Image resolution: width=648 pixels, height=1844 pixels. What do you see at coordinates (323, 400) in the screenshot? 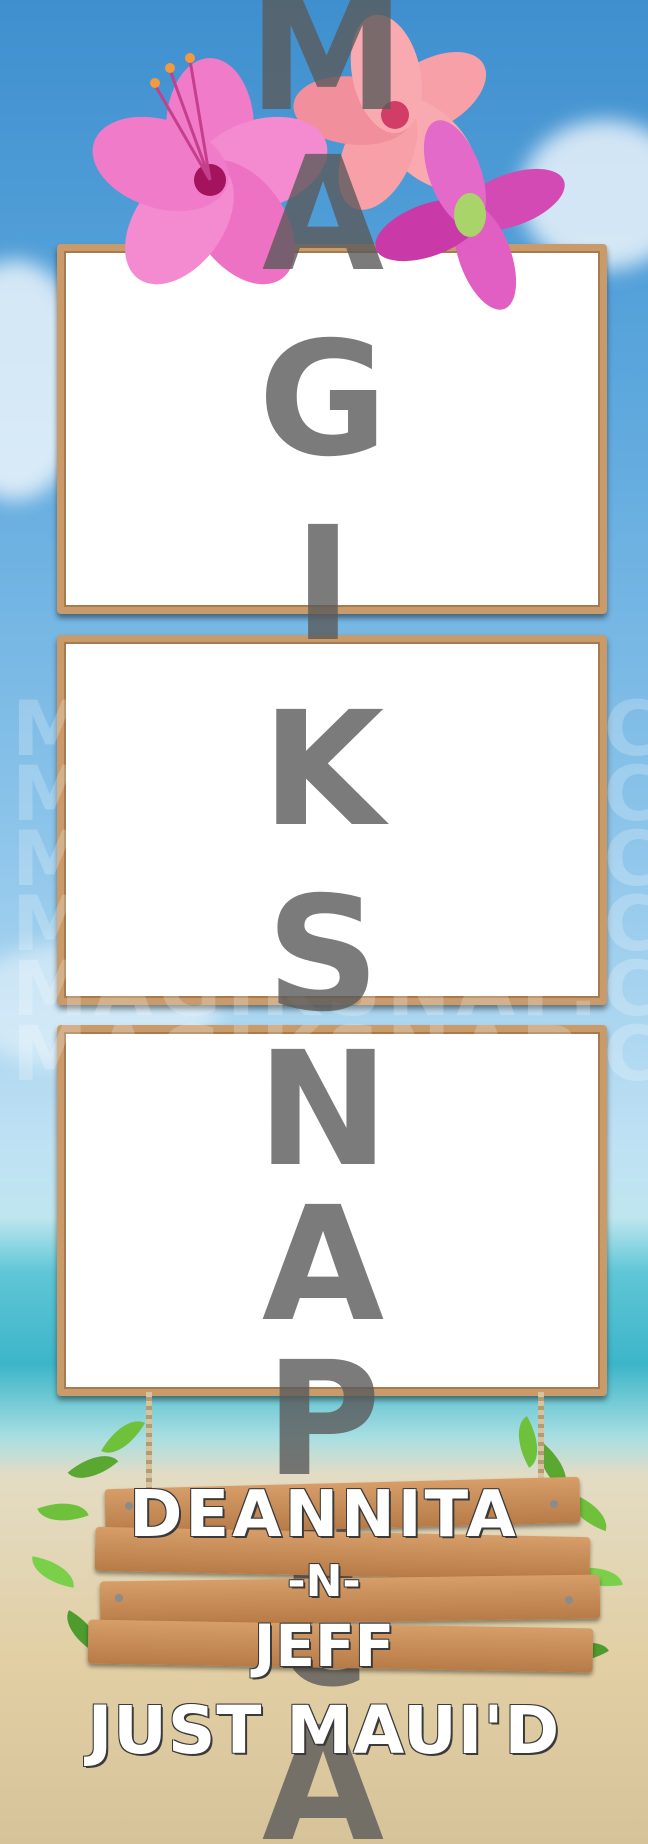
I see `vertical-letter: G` at bounding box center [323, 400].